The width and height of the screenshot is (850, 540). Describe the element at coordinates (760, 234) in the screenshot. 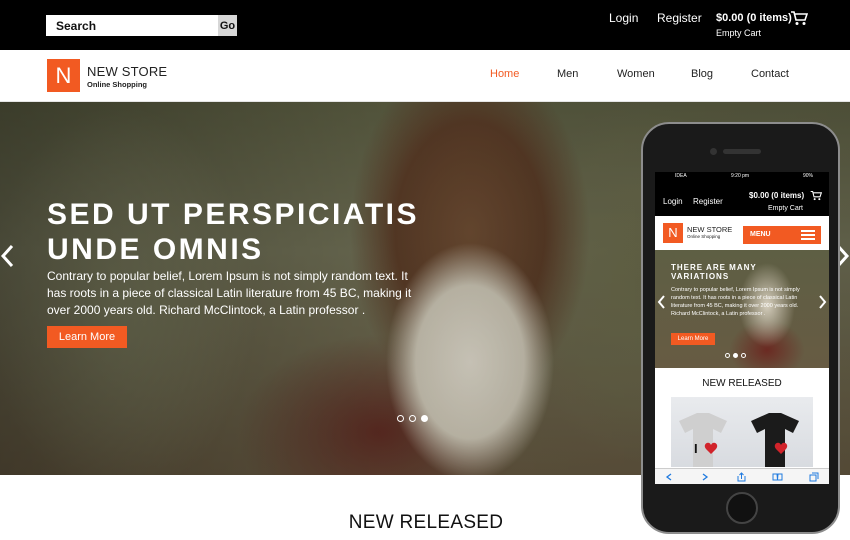

I see `phone-menu-label: MENU` at that location.